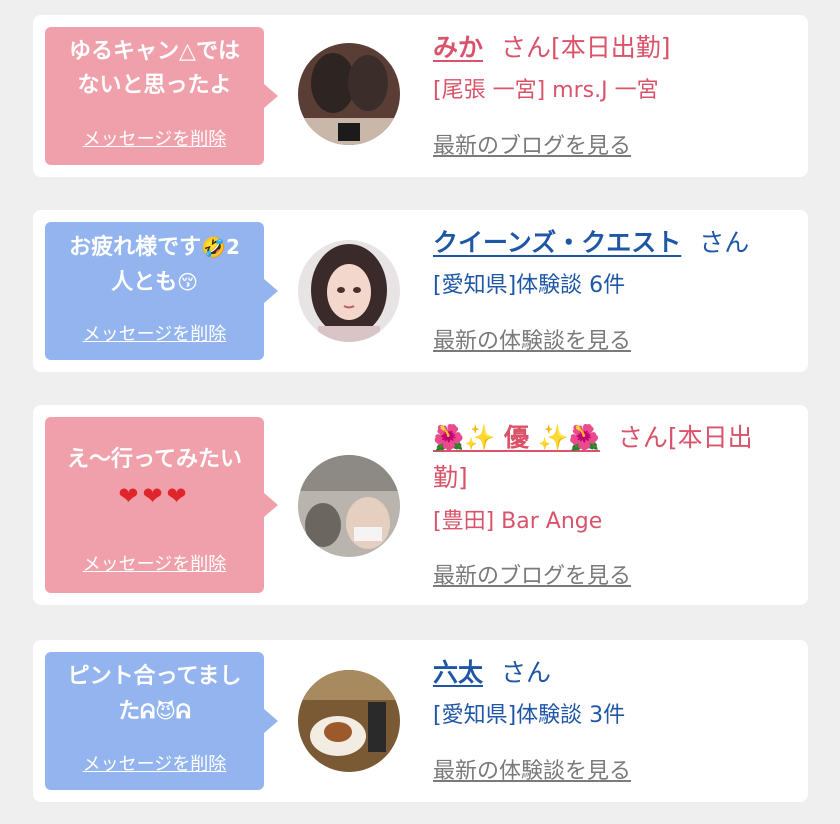  Describe the element at coordinates (518, 521) in the screenshot. I see `shop-info: [豊田] Bar Ange` at that location.